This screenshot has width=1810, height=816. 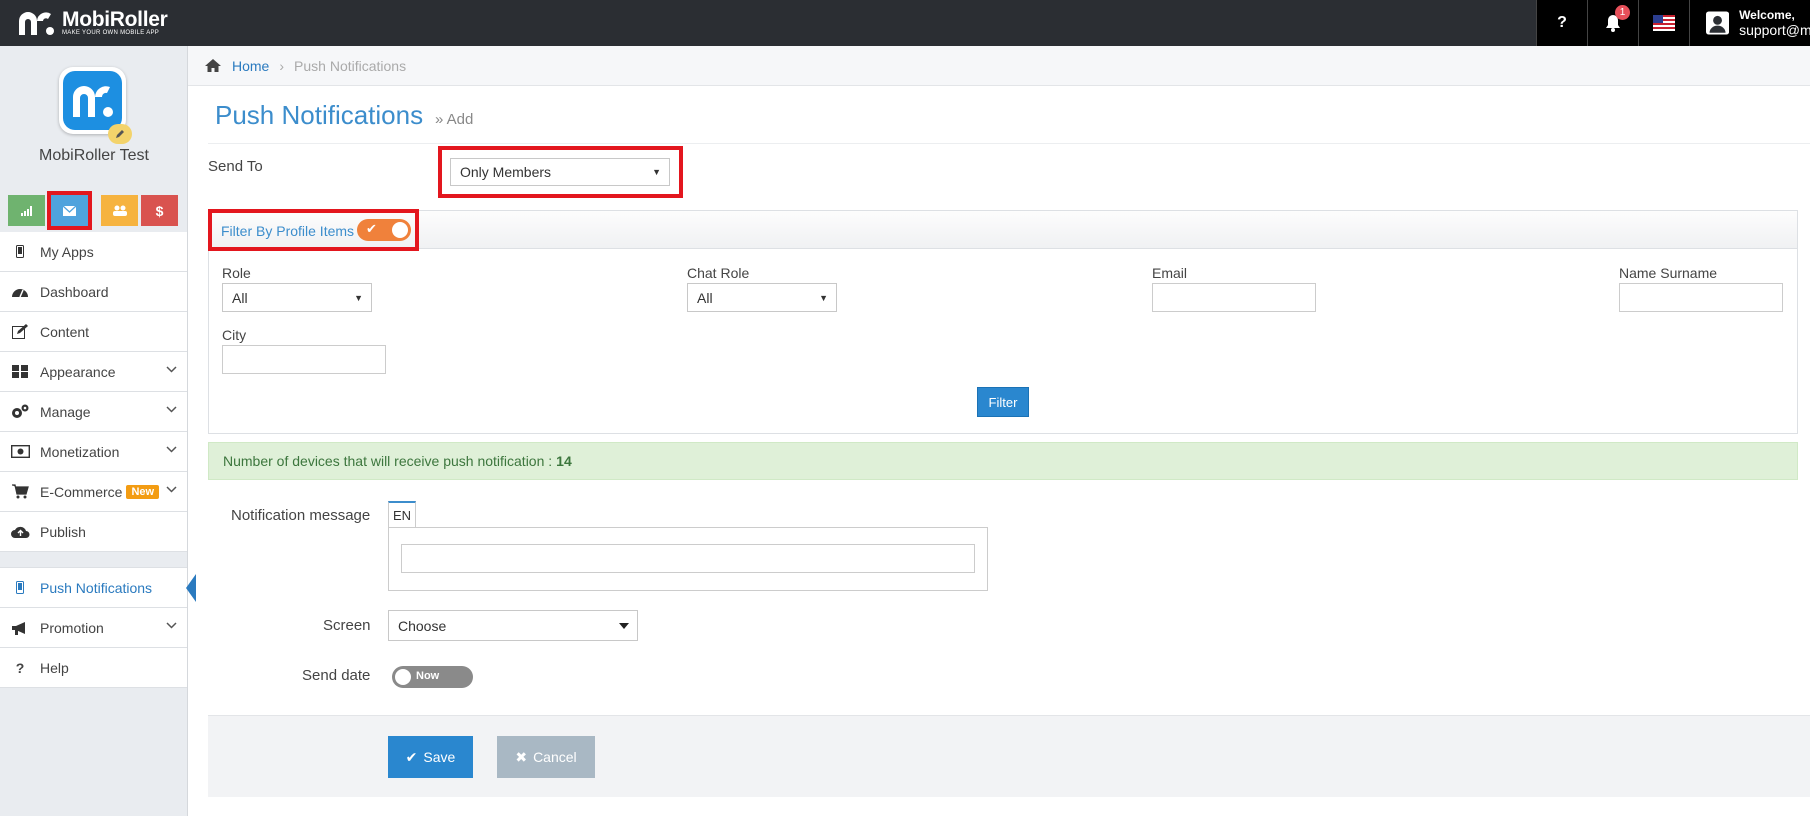 I want to click on toggle-knob, so click(x=403, y=677).